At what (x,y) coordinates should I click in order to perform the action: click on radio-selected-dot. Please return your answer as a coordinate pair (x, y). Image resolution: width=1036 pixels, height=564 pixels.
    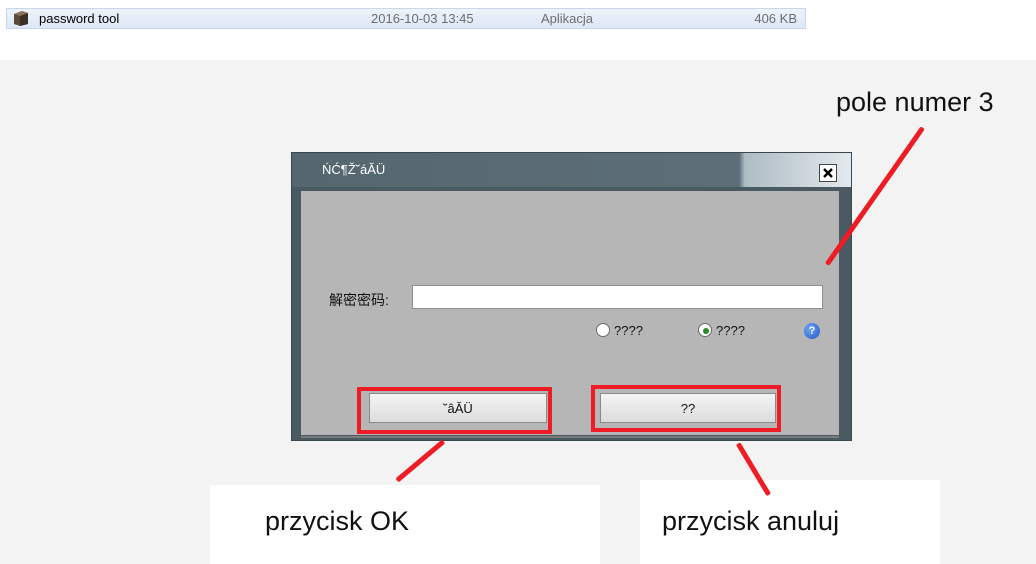
    Looking at the image, I should click on (706, 331).